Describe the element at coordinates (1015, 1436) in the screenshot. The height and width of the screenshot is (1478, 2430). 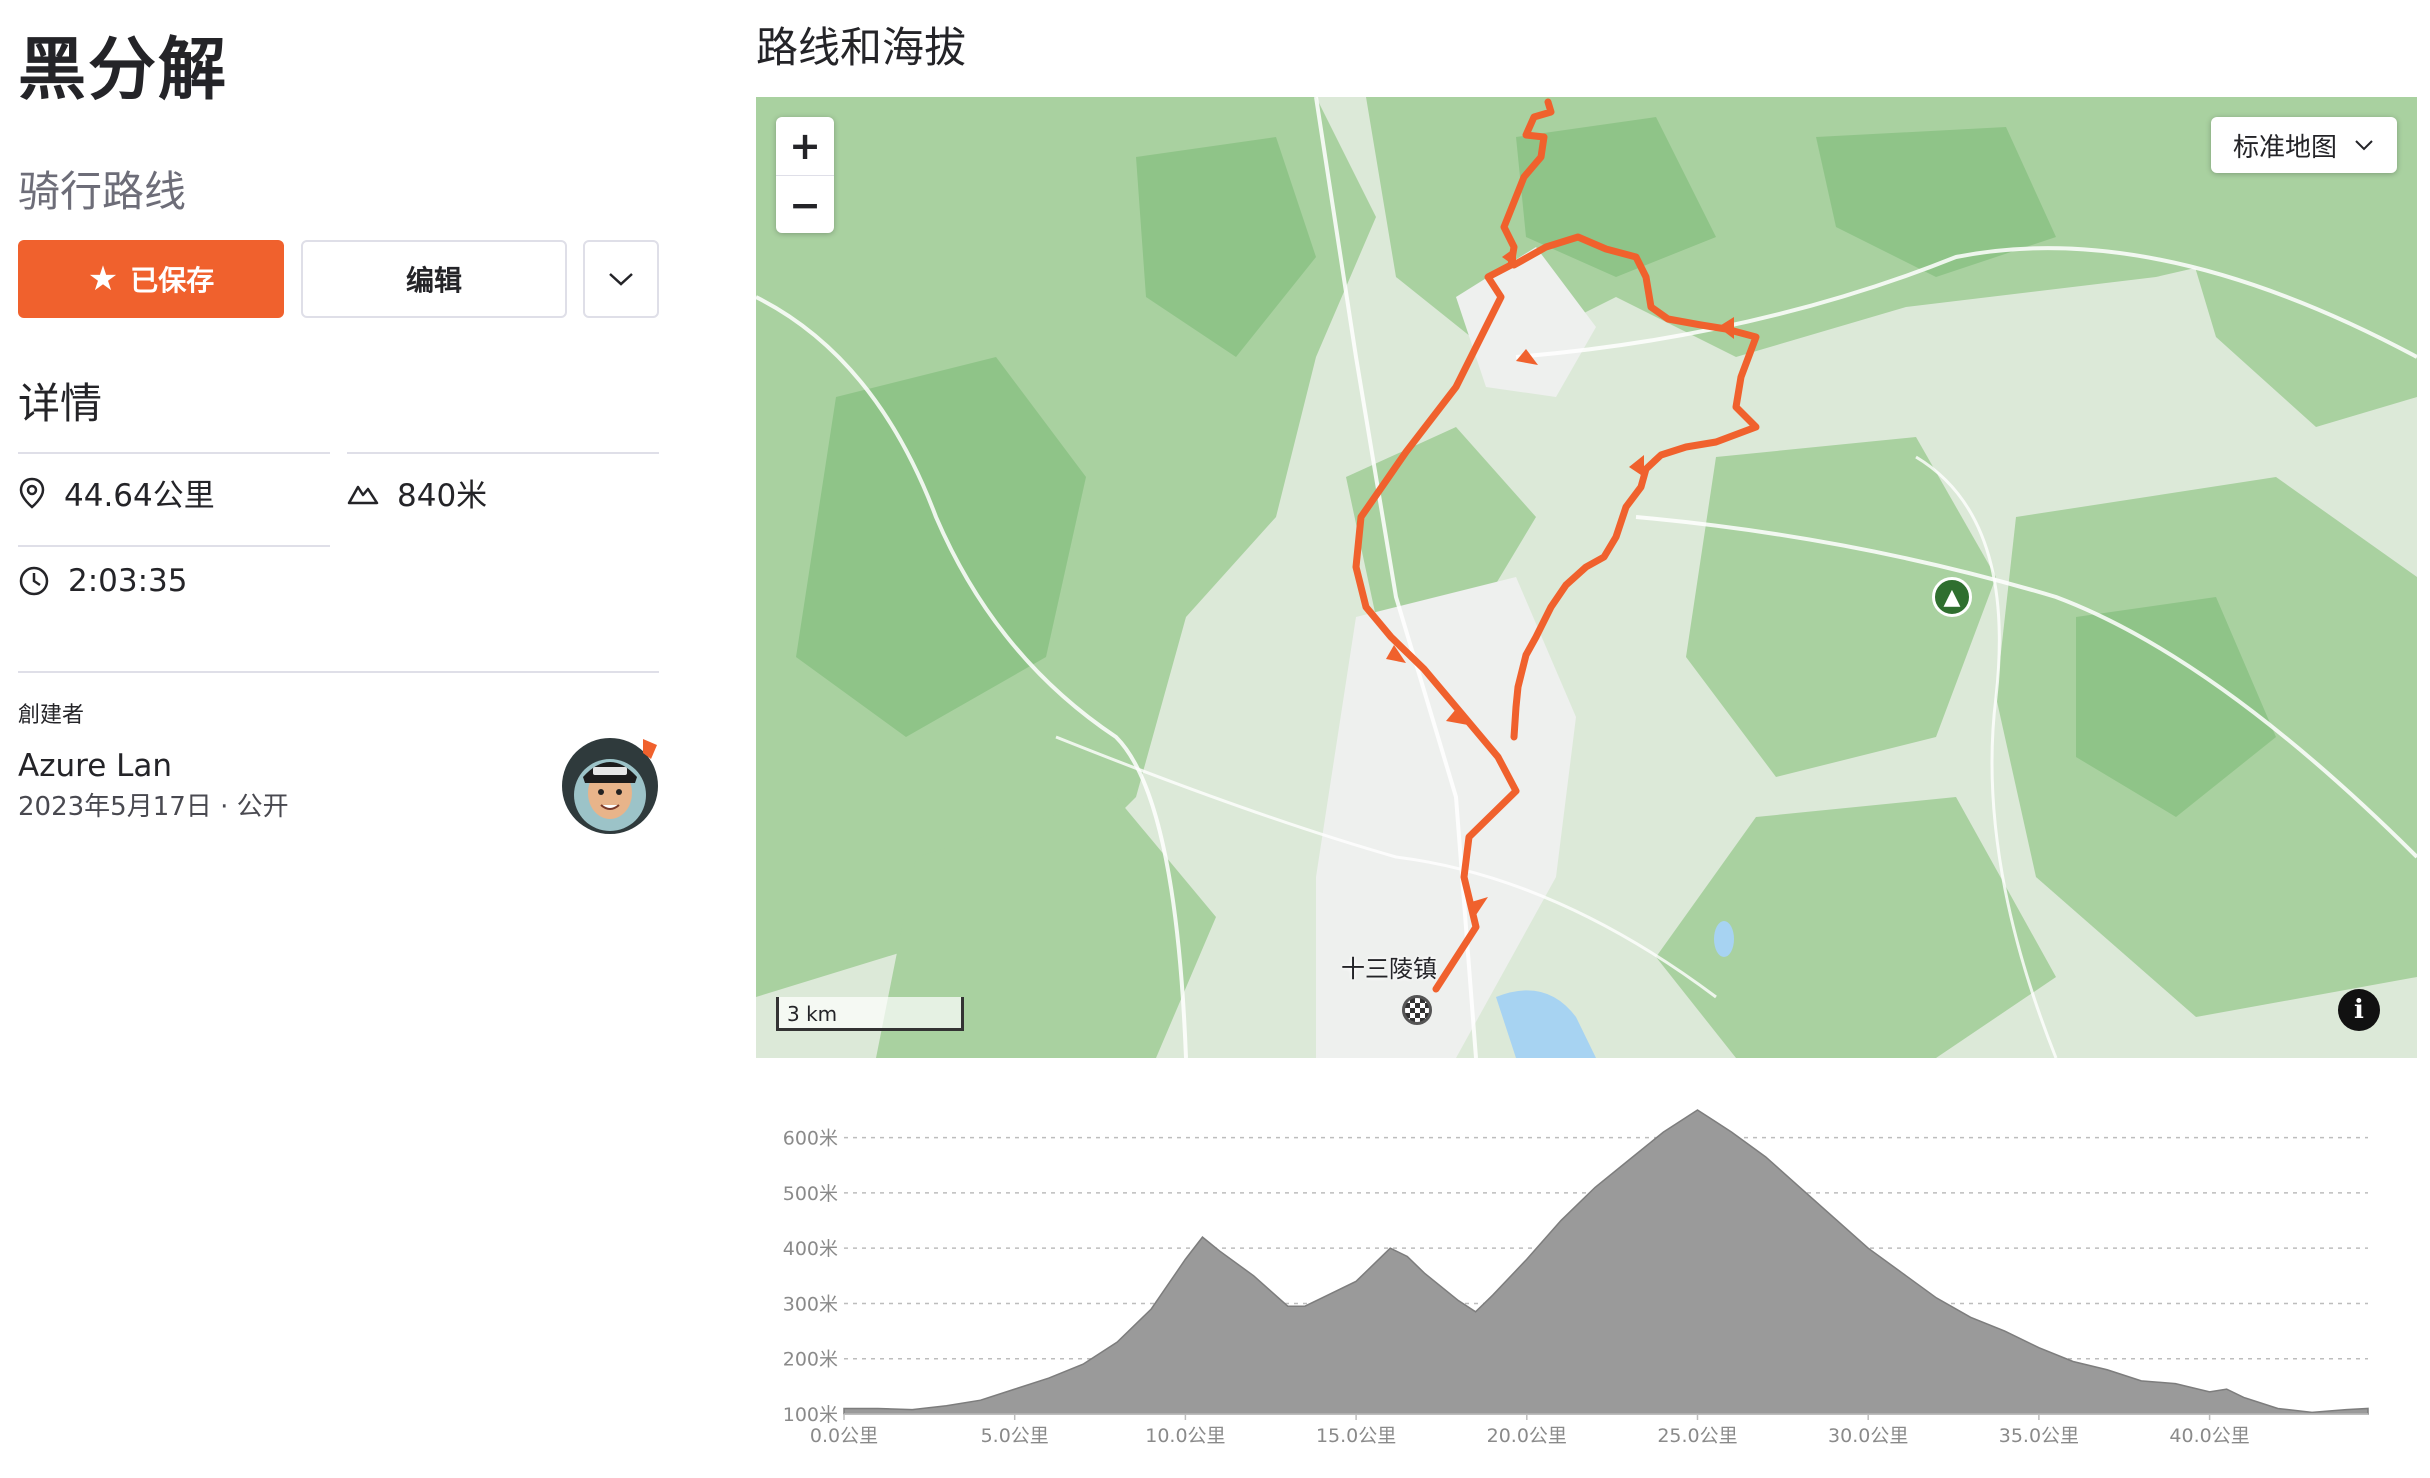
I see `x-tick-label: 5.0公里` at that location.